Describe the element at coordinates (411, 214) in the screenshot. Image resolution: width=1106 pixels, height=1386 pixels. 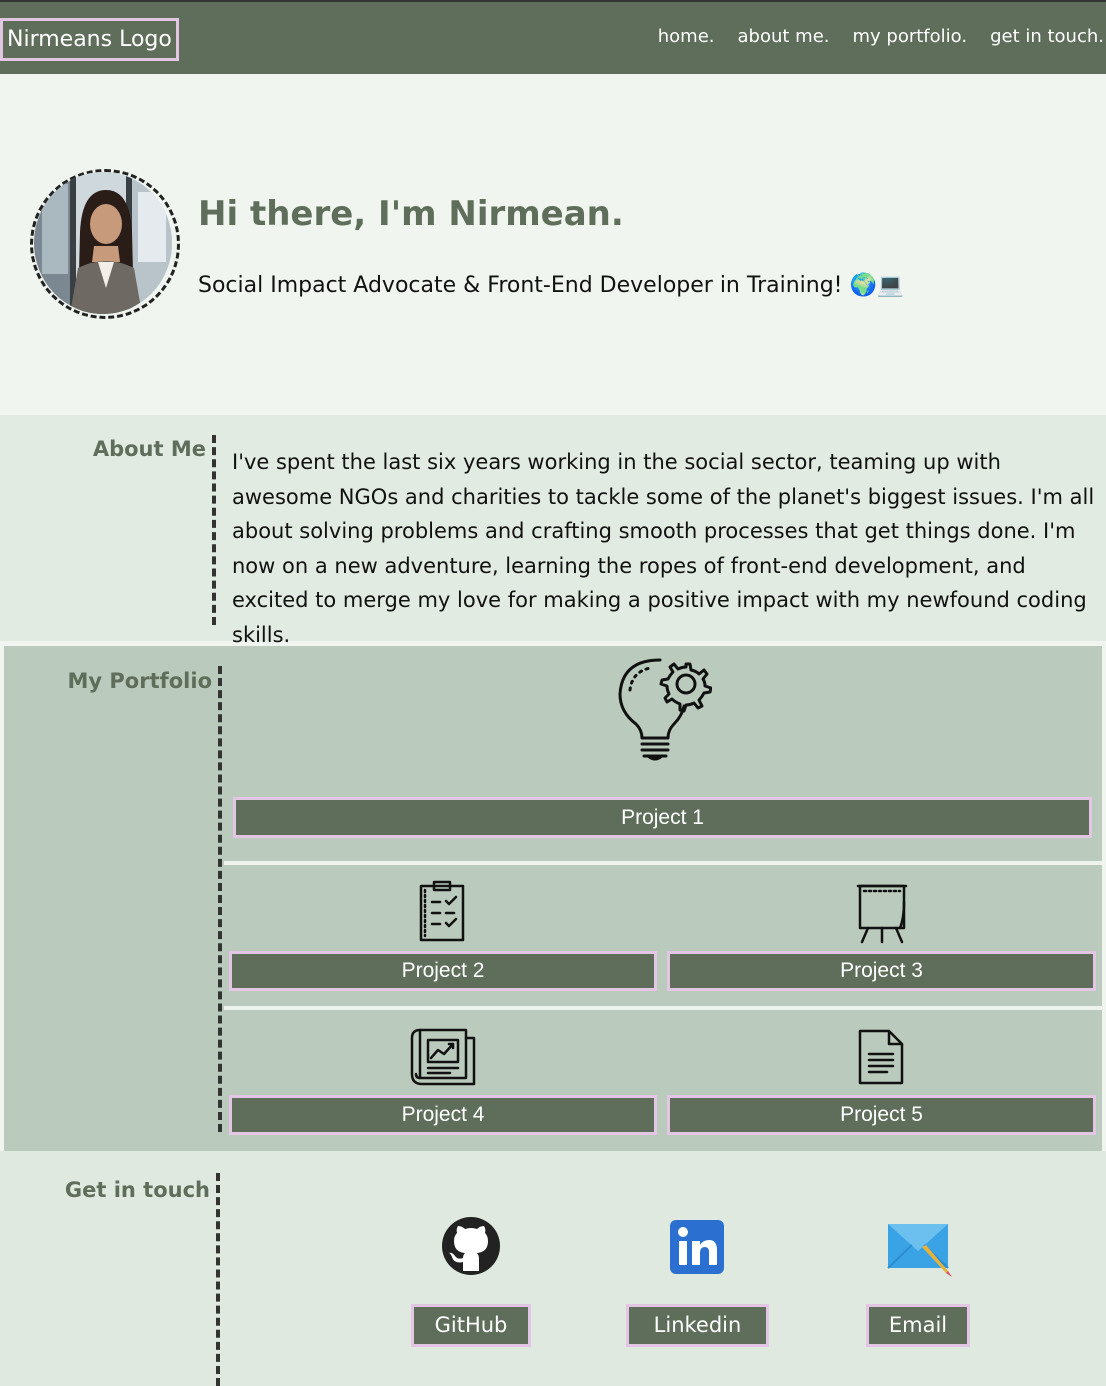
I see `hero-heading: Hi there, I'm Nirmean.` at that location.